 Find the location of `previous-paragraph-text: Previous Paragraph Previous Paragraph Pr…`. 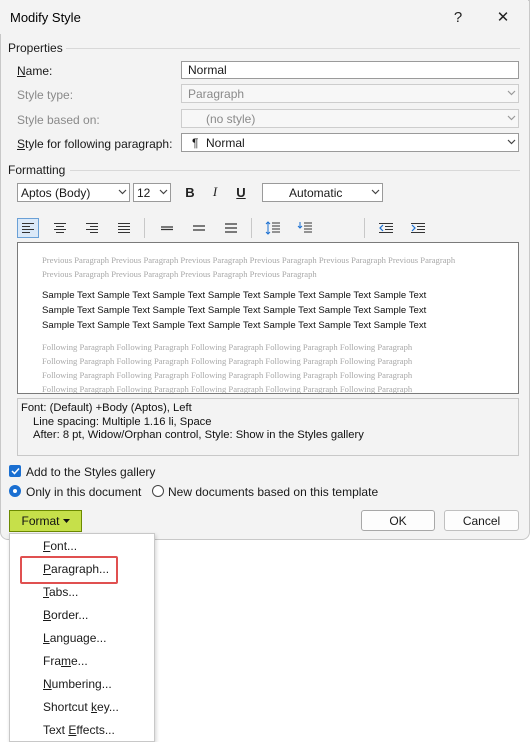

previous-paragraph-text: Previous Paragraph Previous Paragraph Pr… is located at coordinates (249, 267).